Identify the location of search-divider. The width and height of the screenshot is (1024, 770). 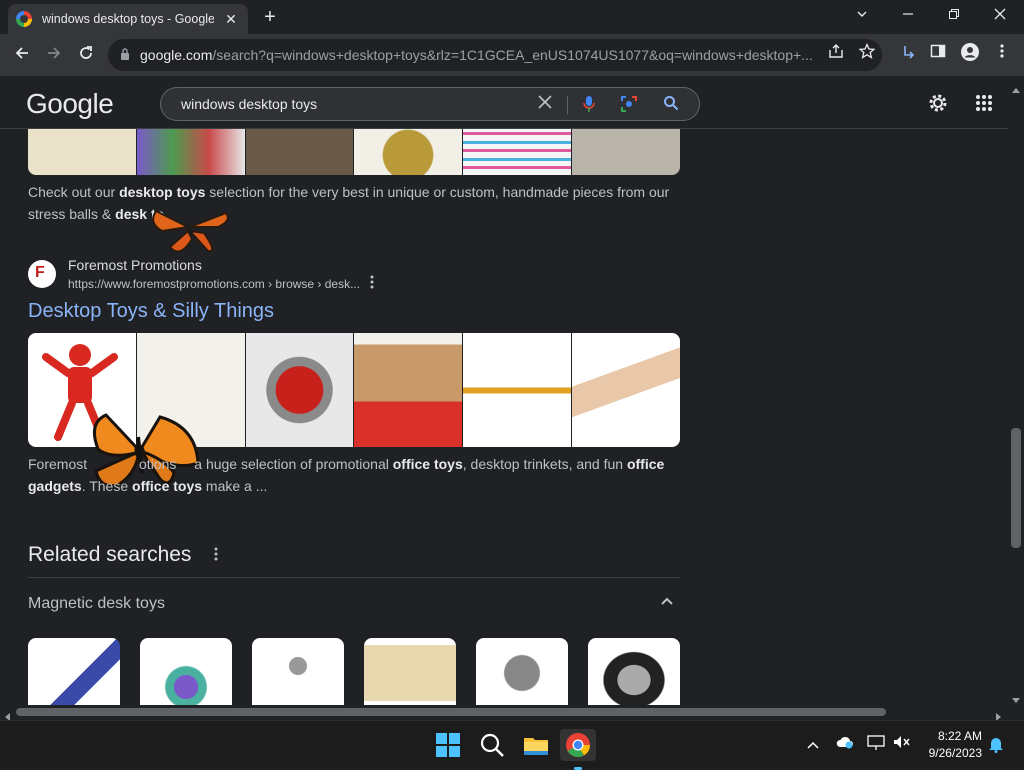
(567, 105).